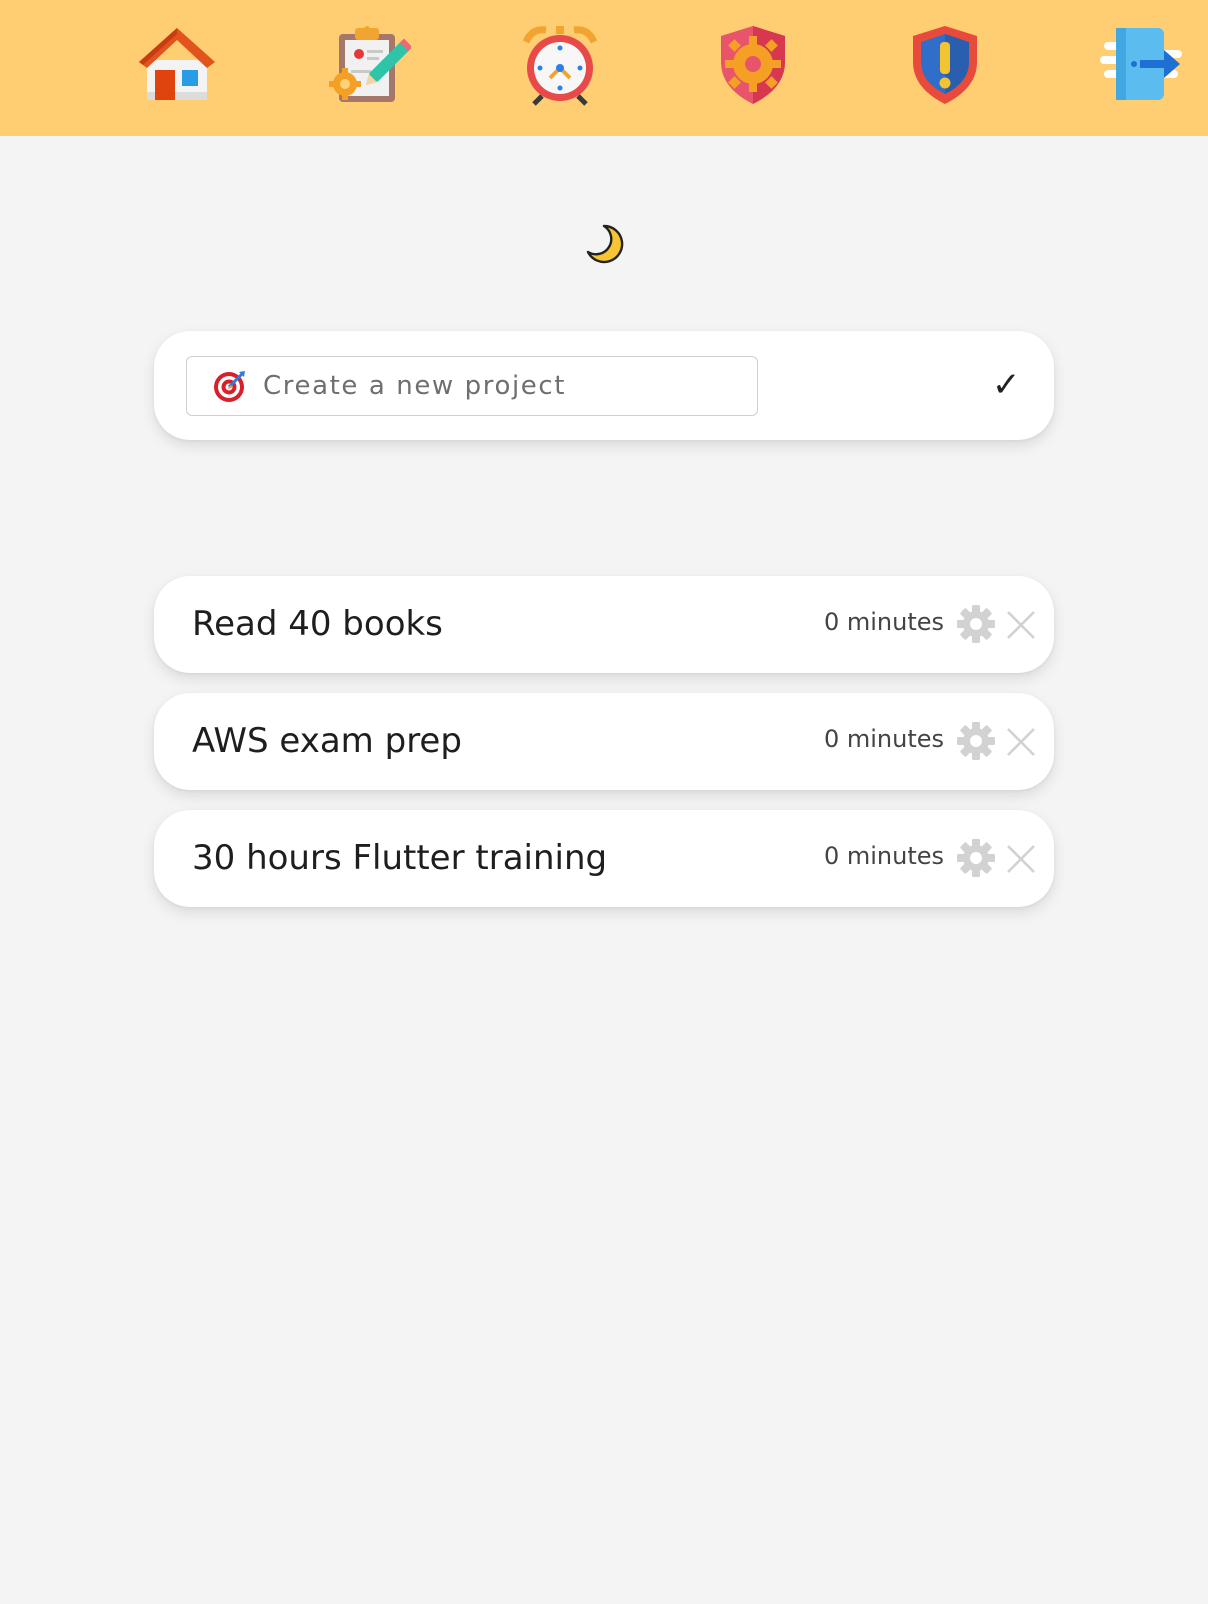 The image size is (1208, 1604). I want to click on nav-settings-button, so click(753, 64).